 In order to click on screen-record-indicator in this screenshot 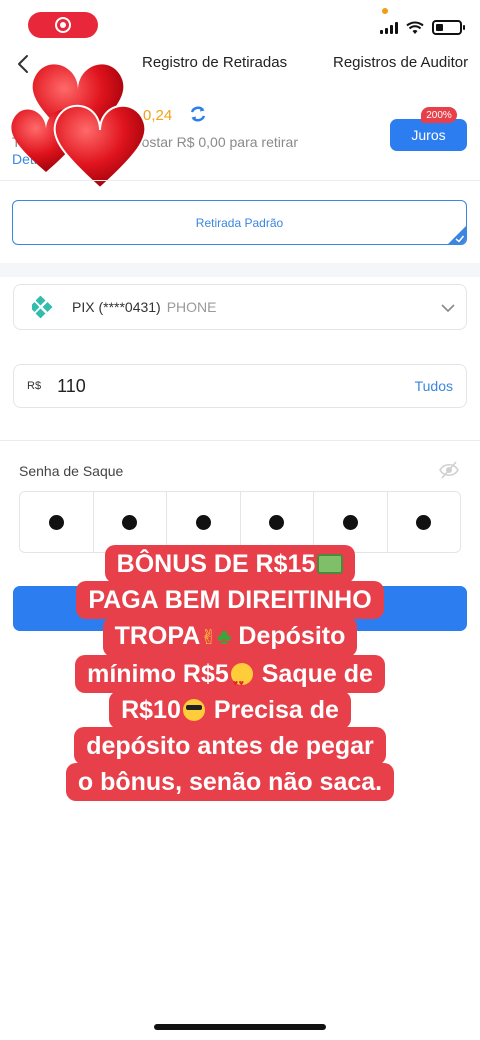, I will do `click(63, 25)`.